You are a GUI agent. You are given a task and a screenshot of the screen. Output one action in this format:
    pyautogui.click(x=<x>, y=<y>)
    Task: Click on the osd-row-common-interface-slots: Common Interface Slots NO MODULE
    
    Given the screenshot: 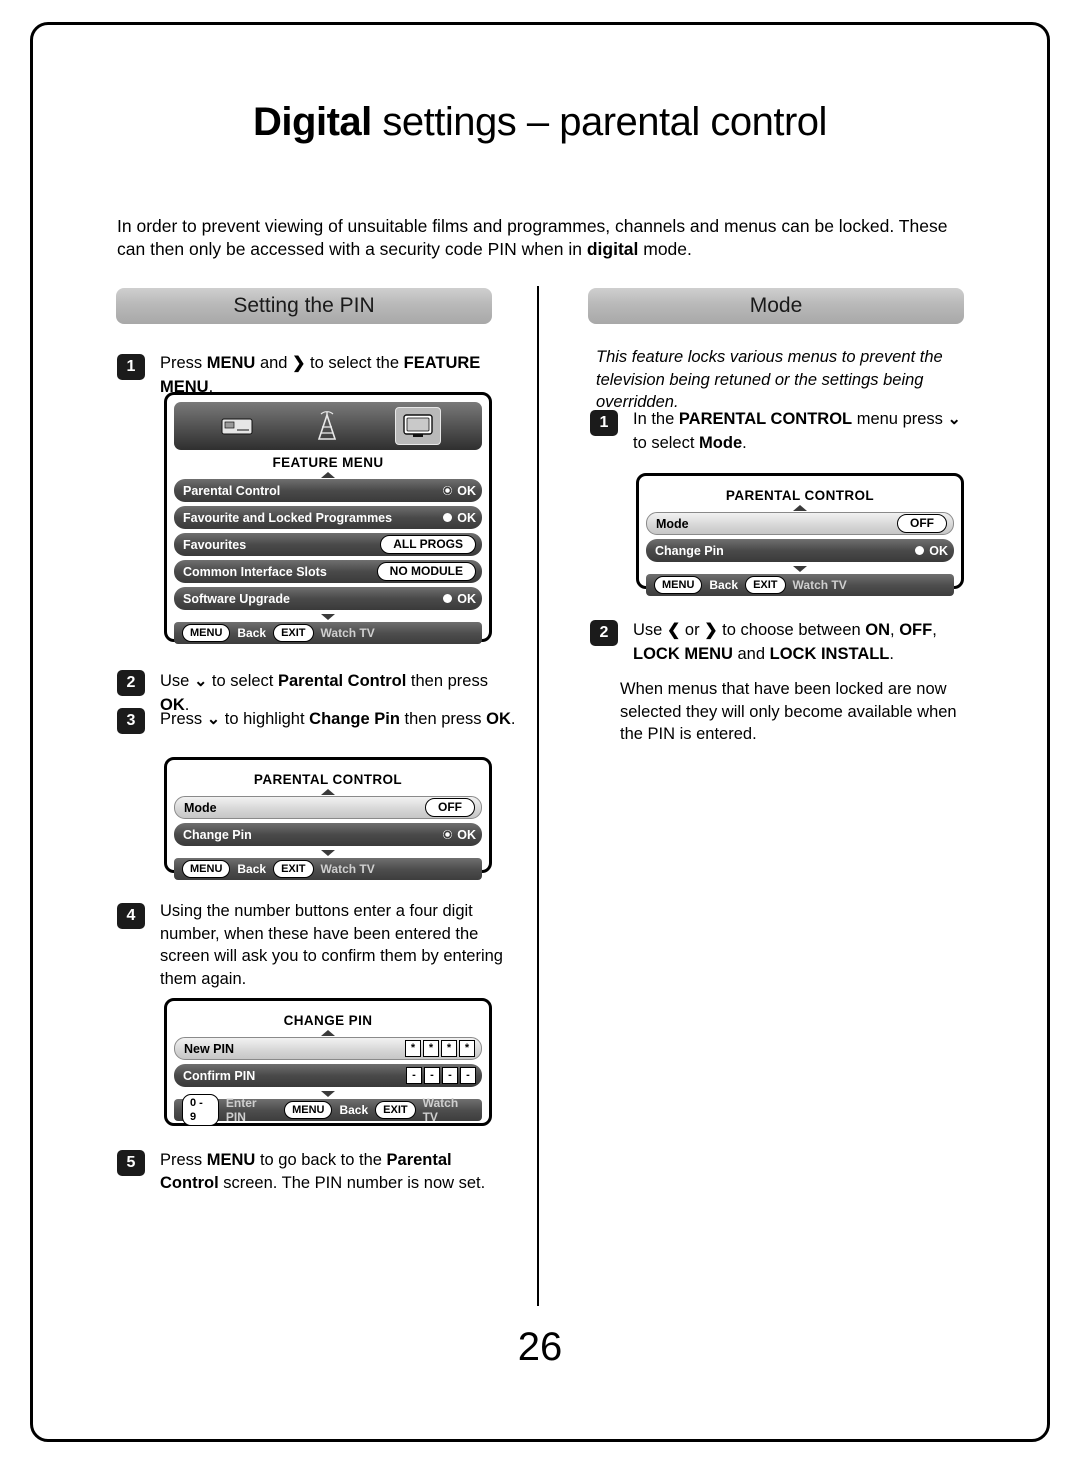 What is the action you would take?
    pyautogui.click(x=328, y=571)
    